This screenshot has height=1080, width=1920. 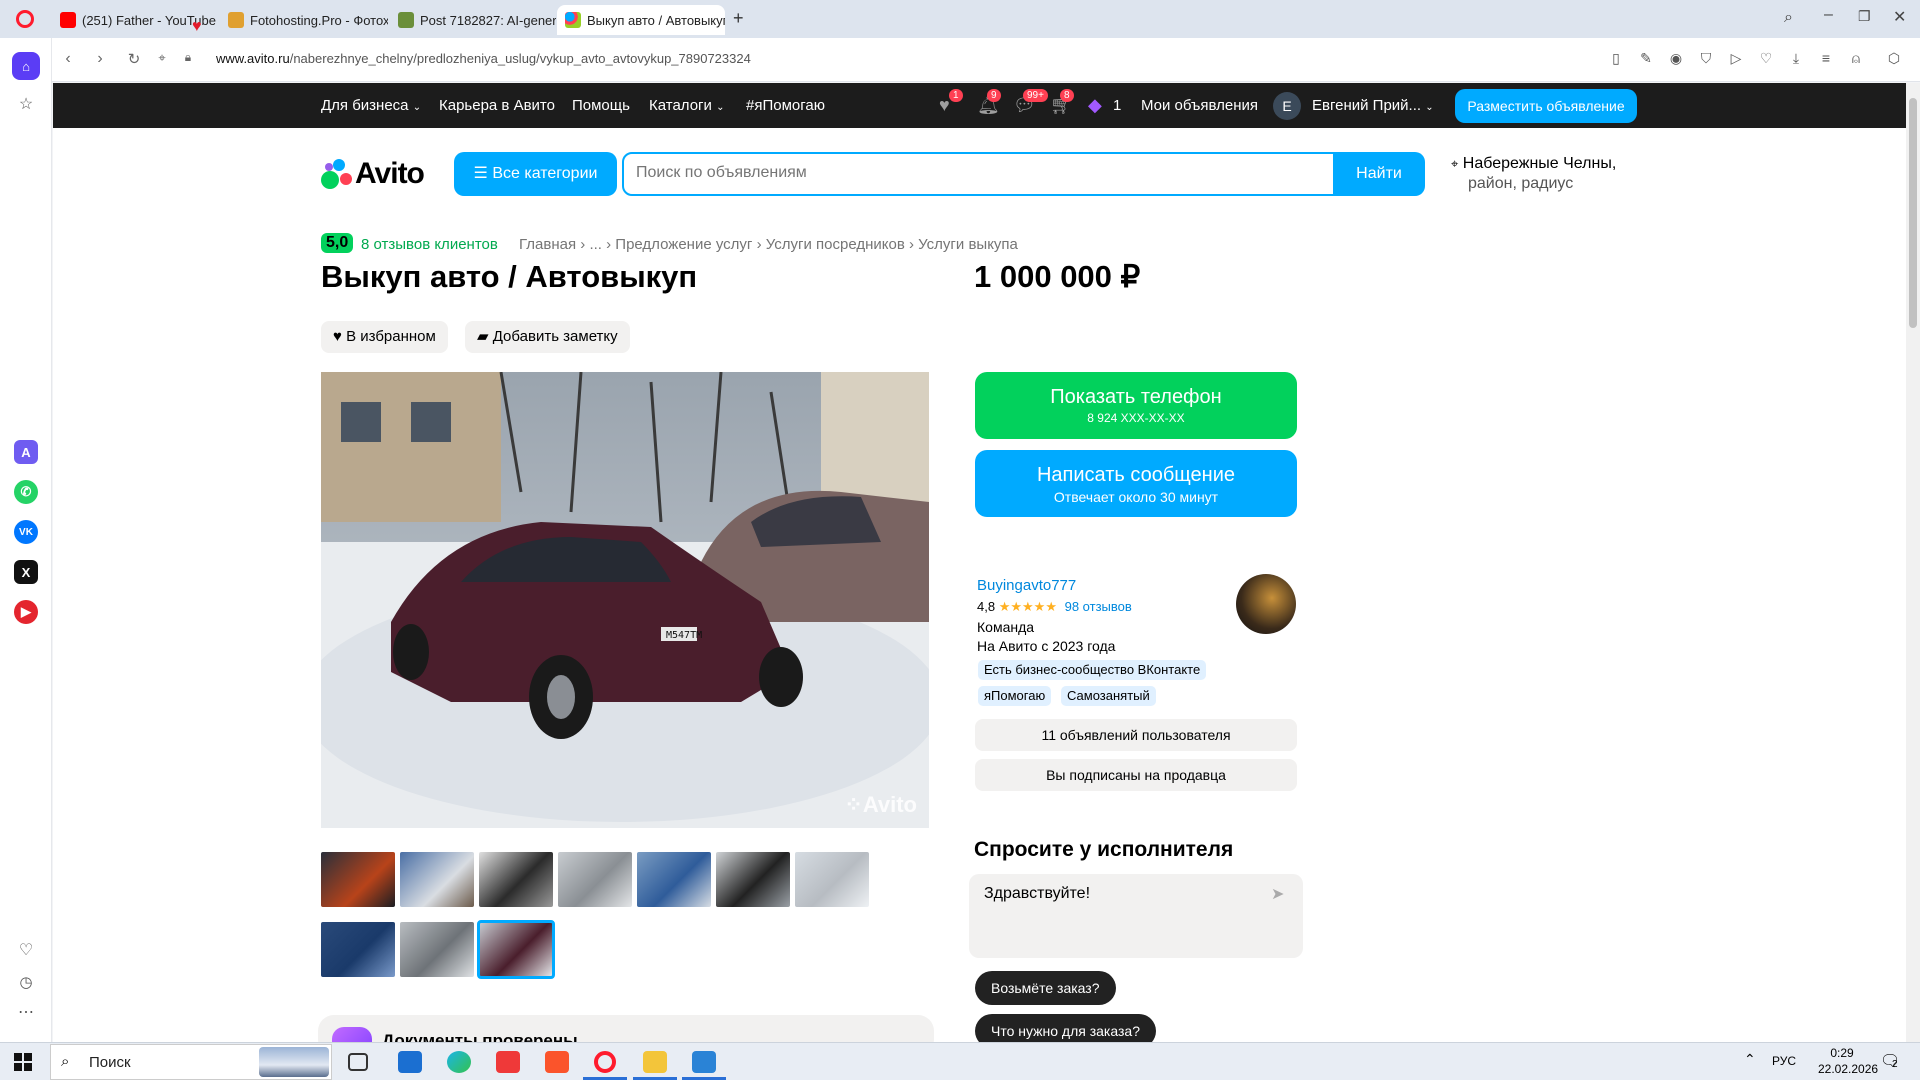 What do you see at coordinates (26, 572) in the screenshot?
I see `x-twitter-icon: X` at bounding box center [26, 572].